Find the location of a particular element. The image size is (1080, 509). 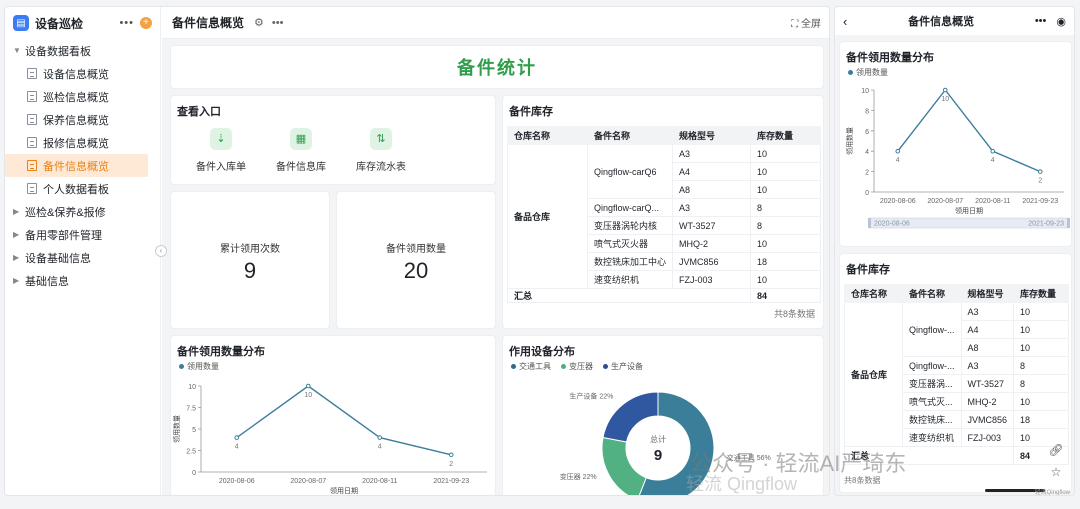

table-row: 备品仓库 Qingflow-carQ6 A3 10 is located at coordinates (664, 216).